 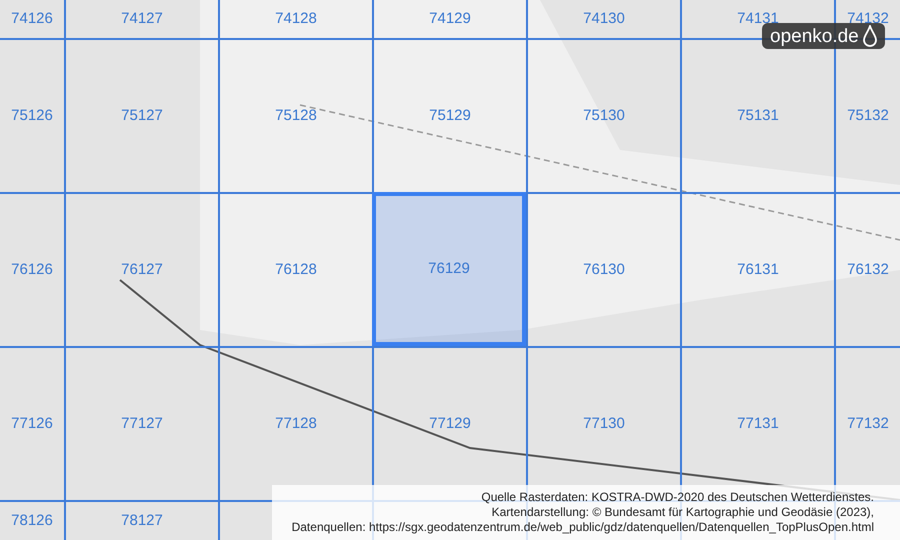 I want to click on grid-cell-label: 75126, so click(x=32, y=116).